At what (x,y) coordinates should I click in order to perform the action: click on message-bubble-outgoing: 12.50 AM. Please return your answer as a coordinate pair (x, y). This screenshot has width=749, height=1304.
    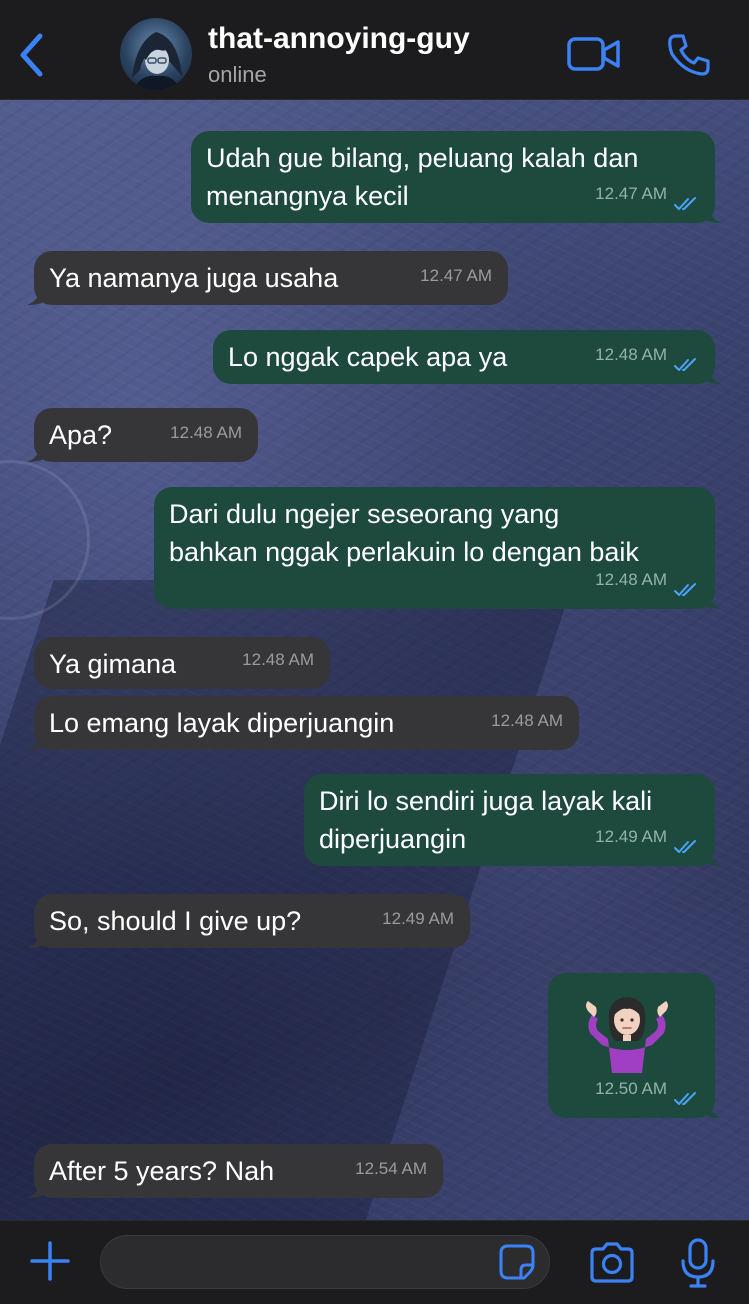
    Looking at the image, I should click on (635, 1045).